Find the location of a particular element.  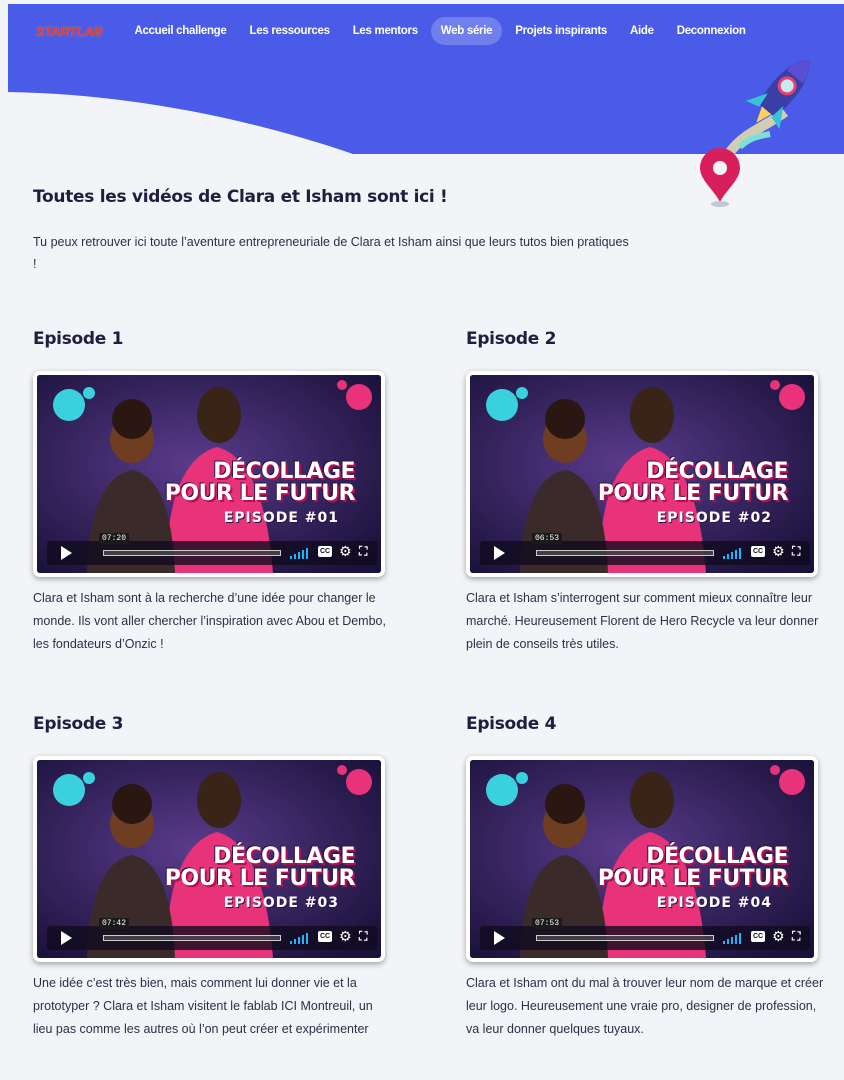

episode-title: Episode 1 is located at coordinates (78, 339).